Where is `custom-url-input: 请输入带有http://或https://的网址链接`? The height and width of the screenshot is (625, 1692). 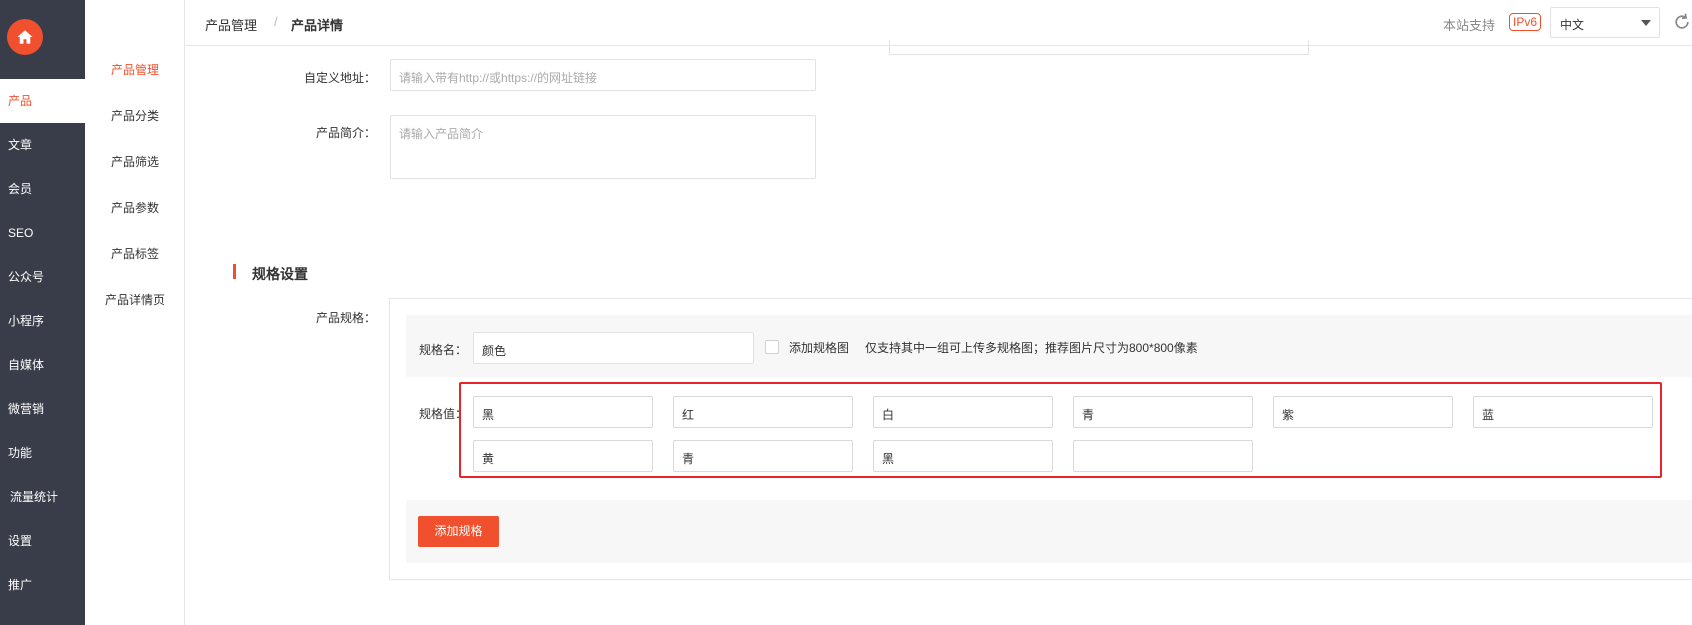 custom-url-input: 请输入带有http://或https://的网址链接 is located at coordinates (603, 75).